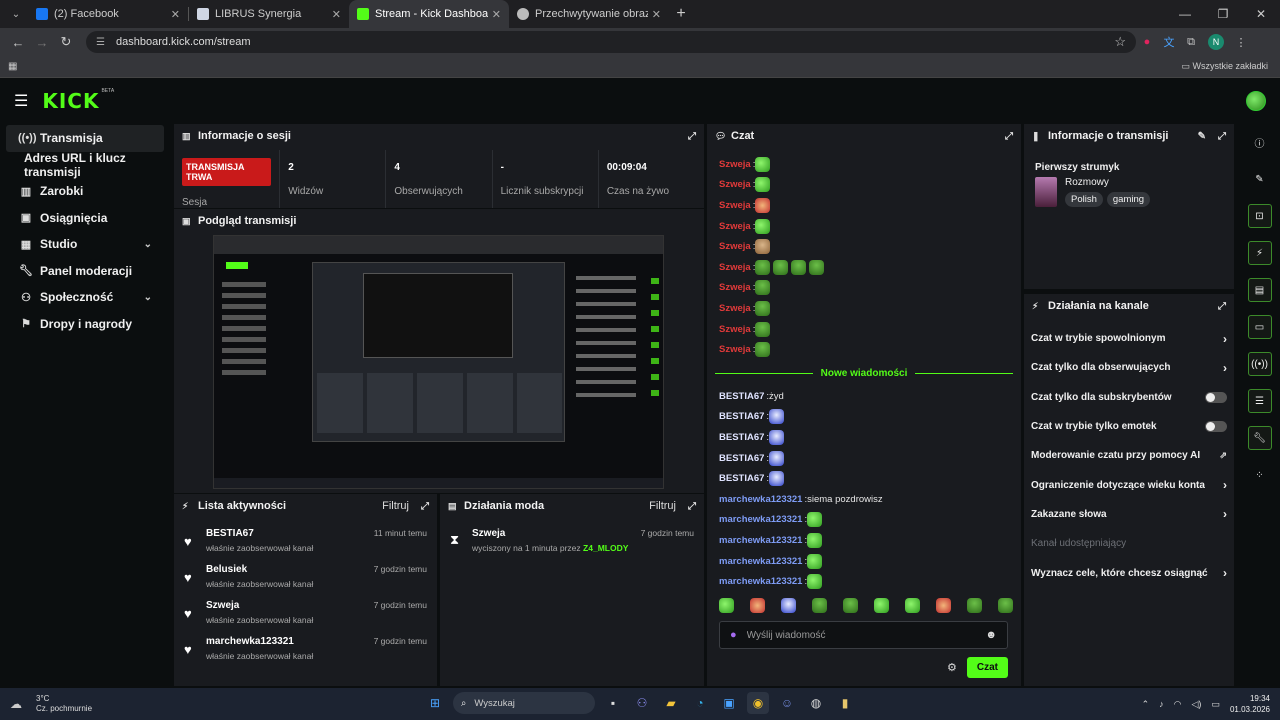 The width and height of the screenshot is (1280, 720). I want to click on stream-preview-video, so click(438, 362).